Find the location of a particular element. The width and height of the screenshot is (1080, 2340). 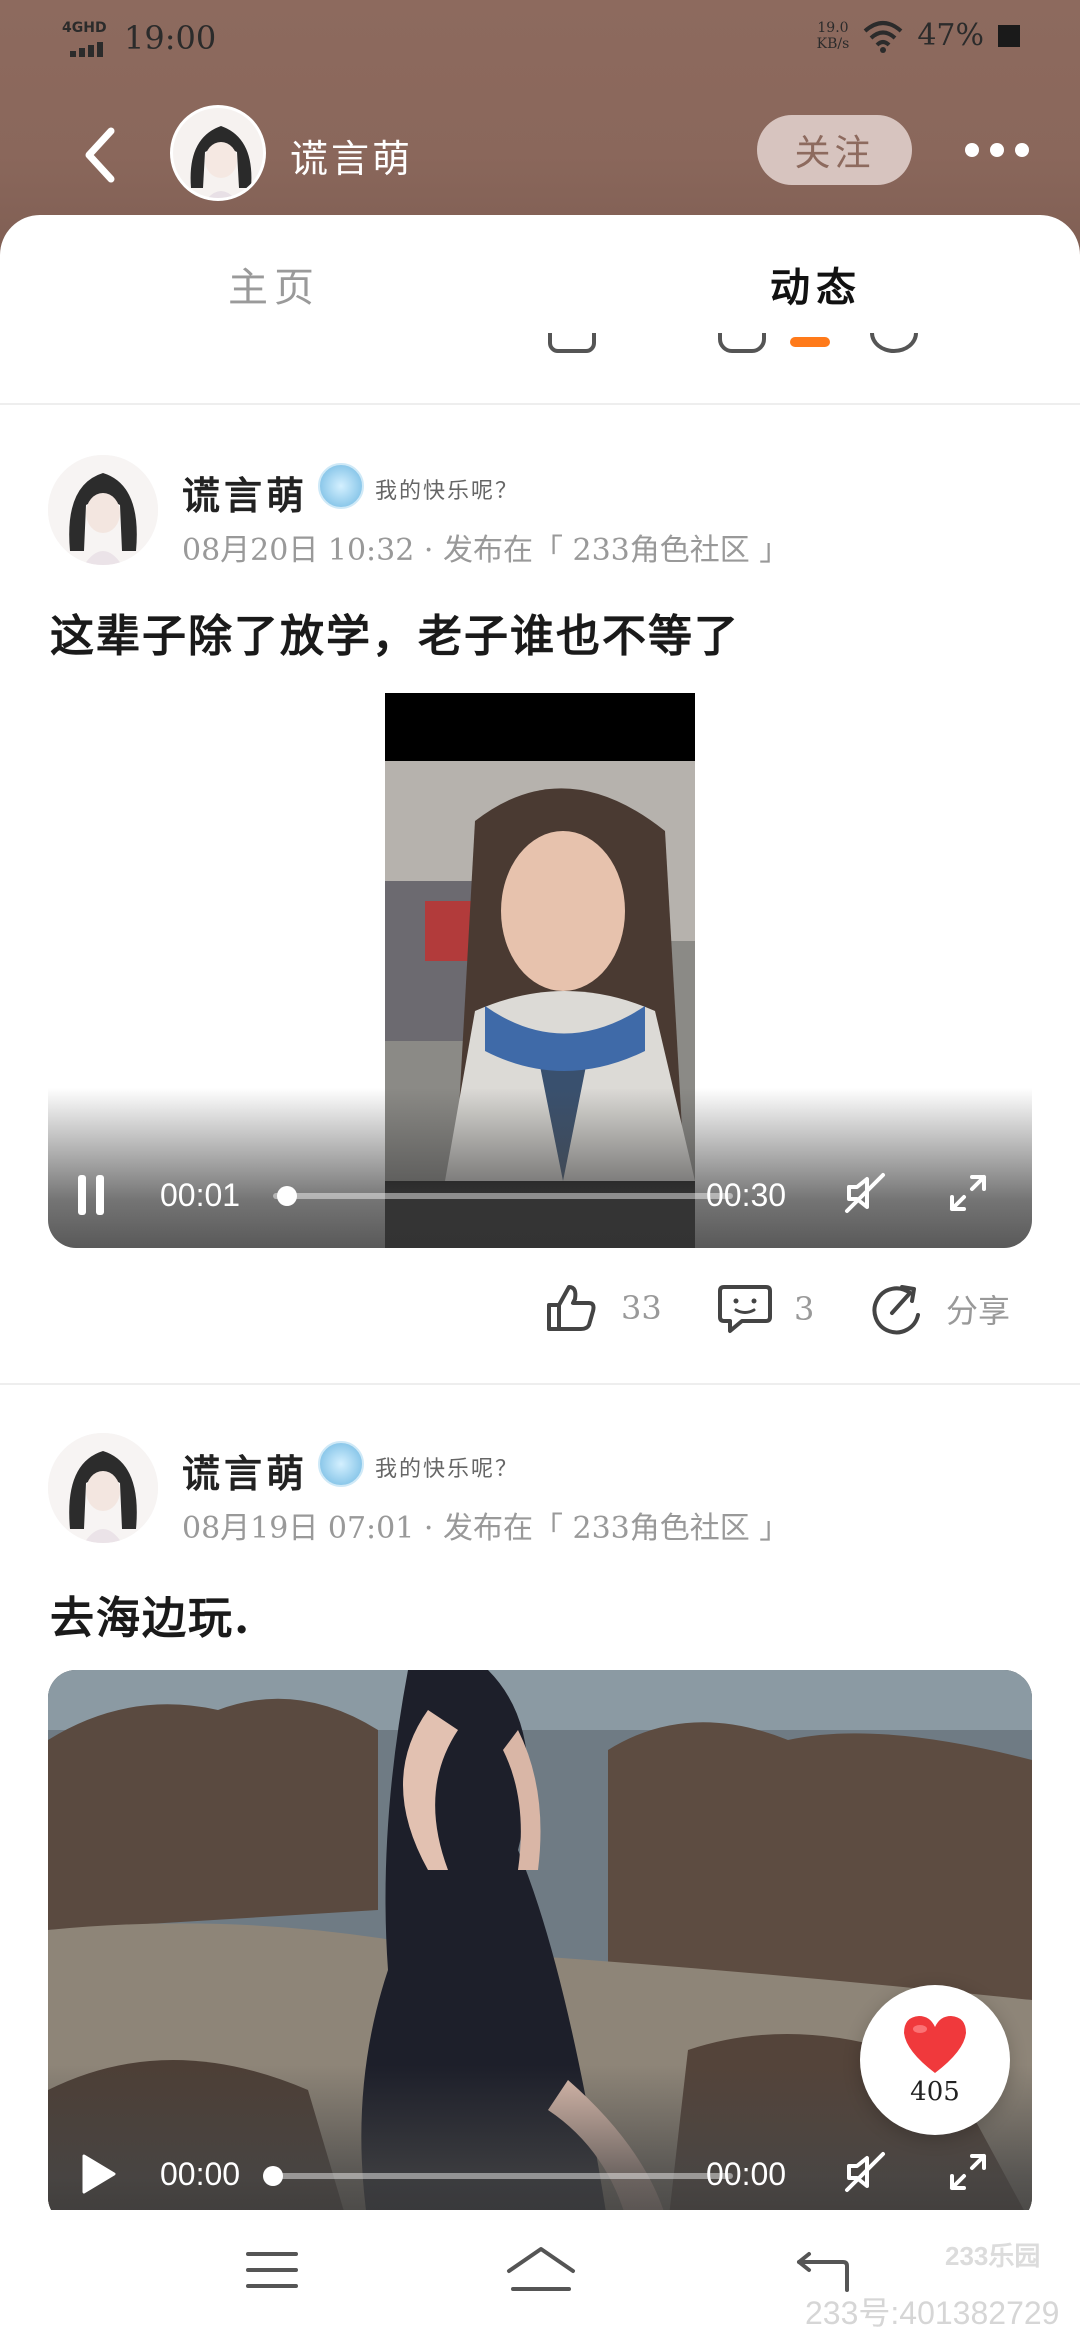

menu-icon is located at coordinates (272, 2270).